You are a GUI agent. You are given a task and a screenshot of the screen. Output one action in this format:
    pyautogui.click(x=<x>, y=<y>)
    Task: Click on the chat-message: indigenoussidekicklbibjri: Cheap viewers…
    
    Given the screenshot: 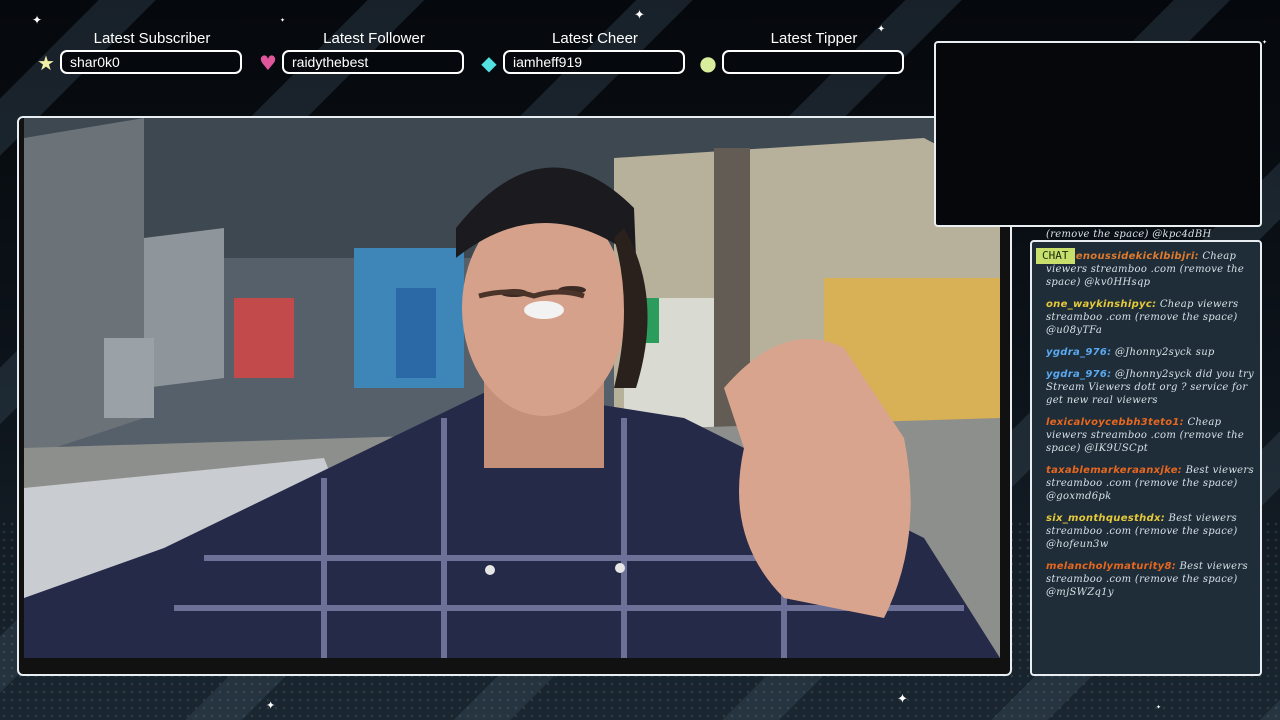 What is the action you would take?
    pyautogui.click(x=1153, y=269)
    